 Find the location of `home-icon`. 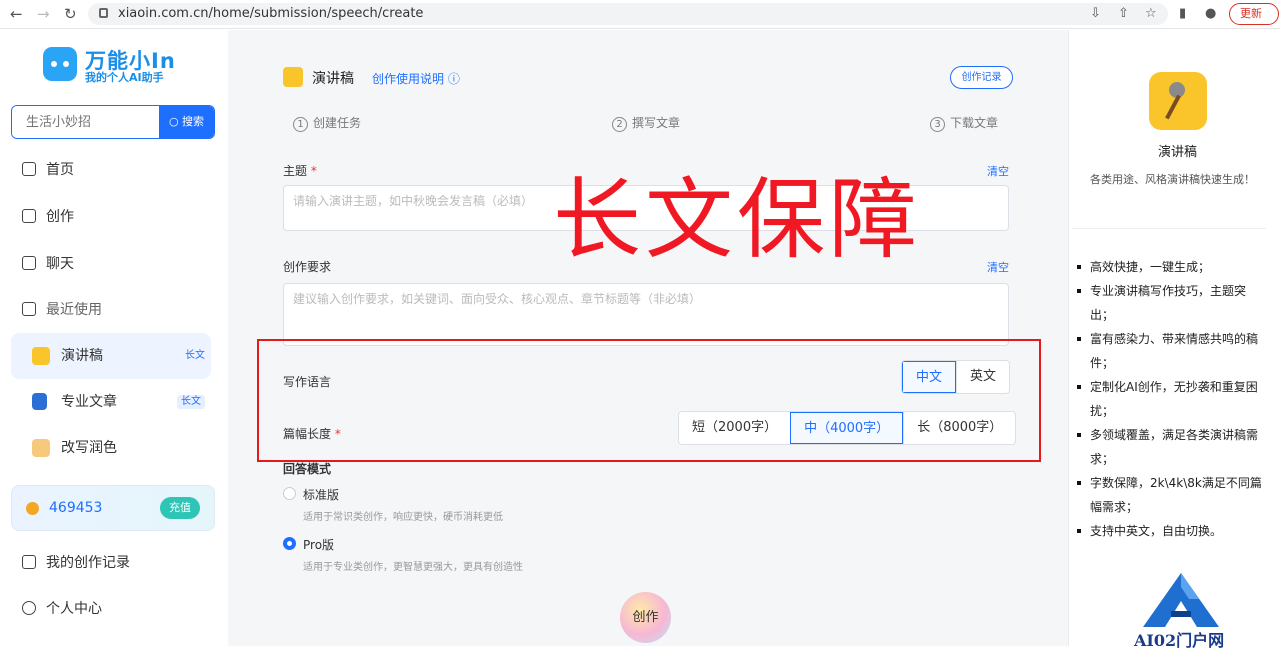

home-icon is located at coordinates (29, 169).